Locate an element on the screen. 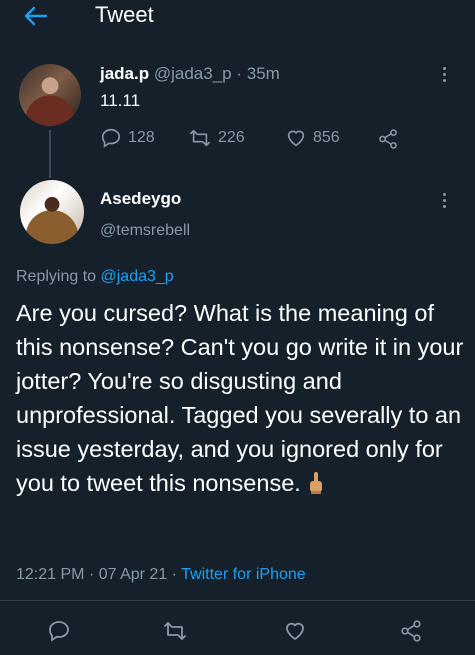 Image resolution: width=475 pixels, height=655 pixels. tweet-time: 12:21 PM is located at coordinates (50, 574).